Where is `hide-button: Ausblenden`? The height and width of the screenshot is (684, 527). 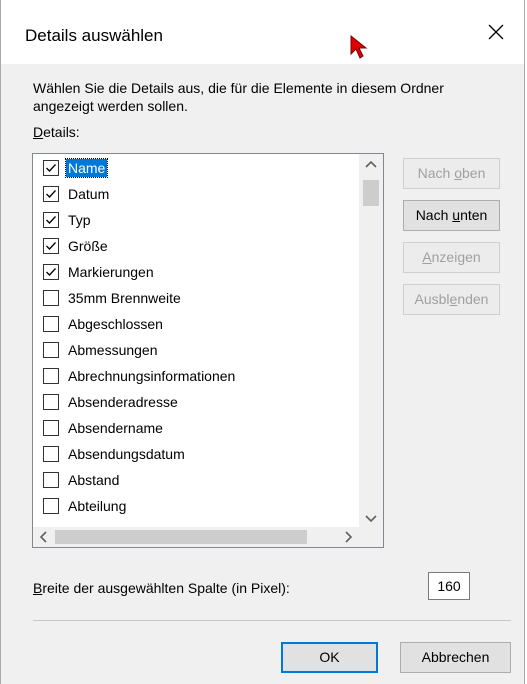 hide-button: Ausblenden is located at coordinates (451, 299).